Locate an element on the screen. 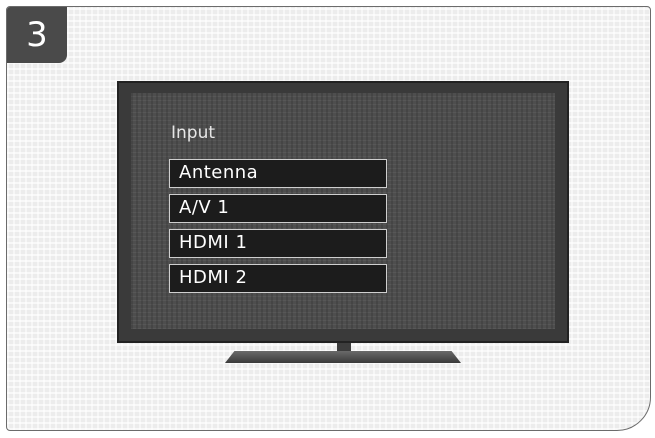 The width and height of the screenshot is (655, 438). input-option-hdmi1: HDMI 1 is located at coordinates (278, 243).